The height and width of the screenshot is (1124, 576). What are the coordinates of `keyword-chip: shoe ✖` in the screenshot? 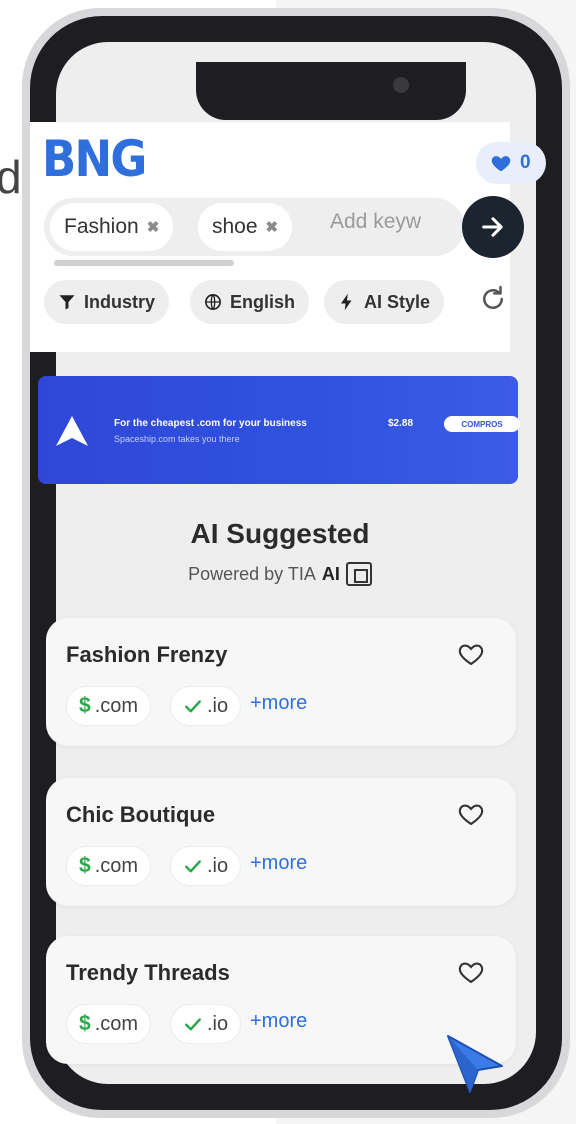 It's located at (245, 227).